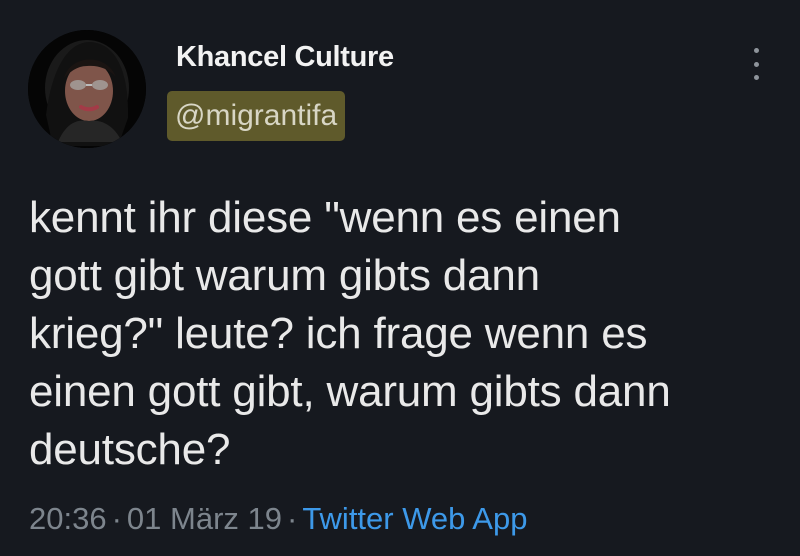  What do you see at coordinates (325, 217) in the screenshot?
I see `tweet-text-line: kennt ihr diese "wenn es einen` at bounding box center [325, 217].